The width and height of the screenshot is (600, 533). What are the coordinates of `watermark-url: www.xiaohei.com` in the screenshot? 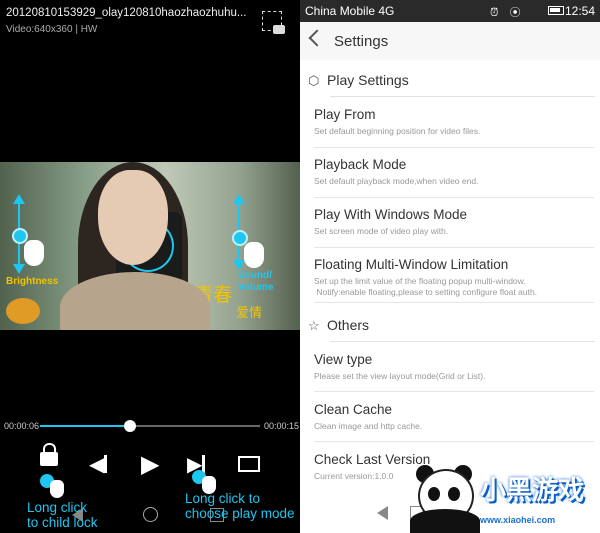 It's located at (518, 520).